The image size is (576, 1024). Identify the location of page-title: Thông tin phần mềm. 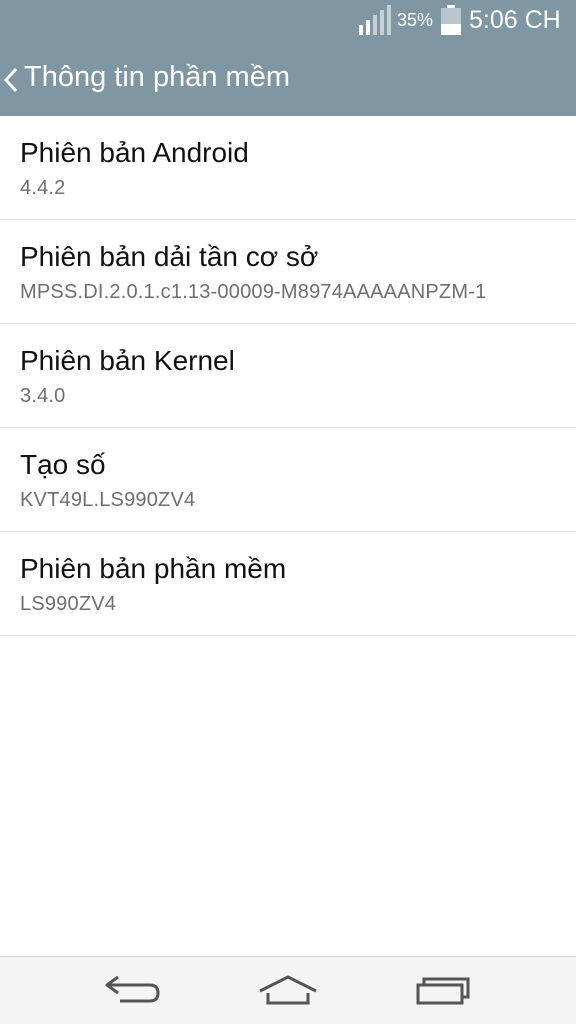
(157, 77).